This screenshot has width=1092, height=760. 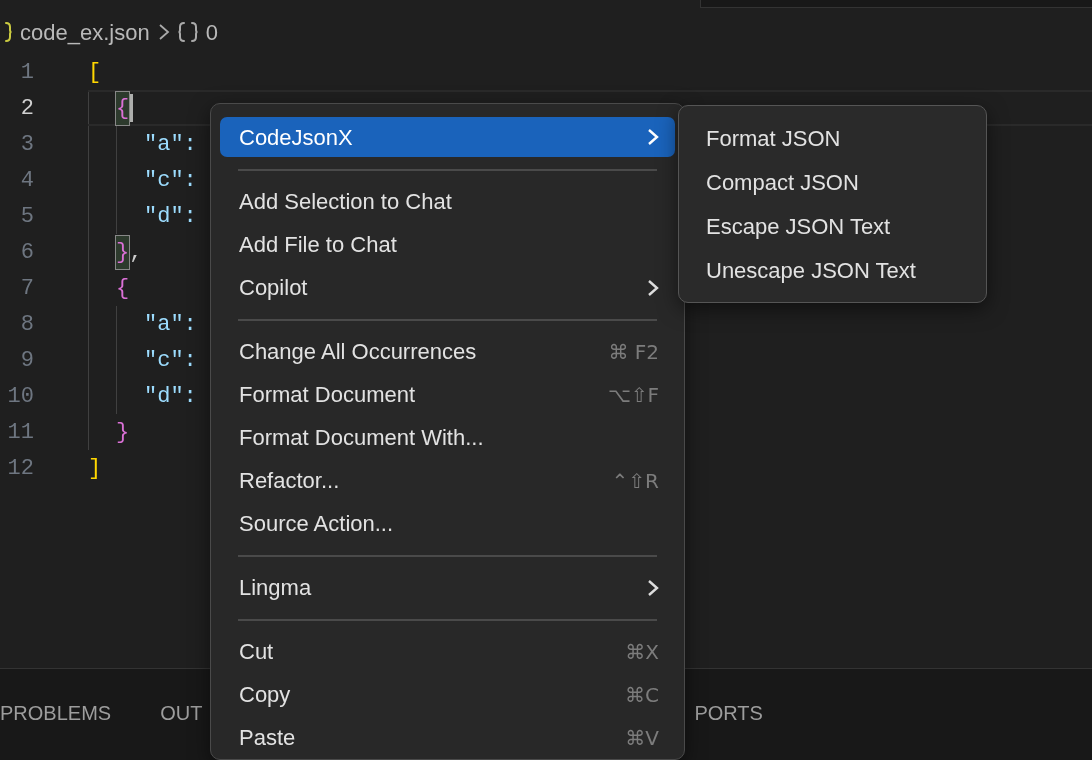 What do you see at coordinates (136, 252) in the screenshot?
I see `code-comma: ,` at bounding box center [136, 252].